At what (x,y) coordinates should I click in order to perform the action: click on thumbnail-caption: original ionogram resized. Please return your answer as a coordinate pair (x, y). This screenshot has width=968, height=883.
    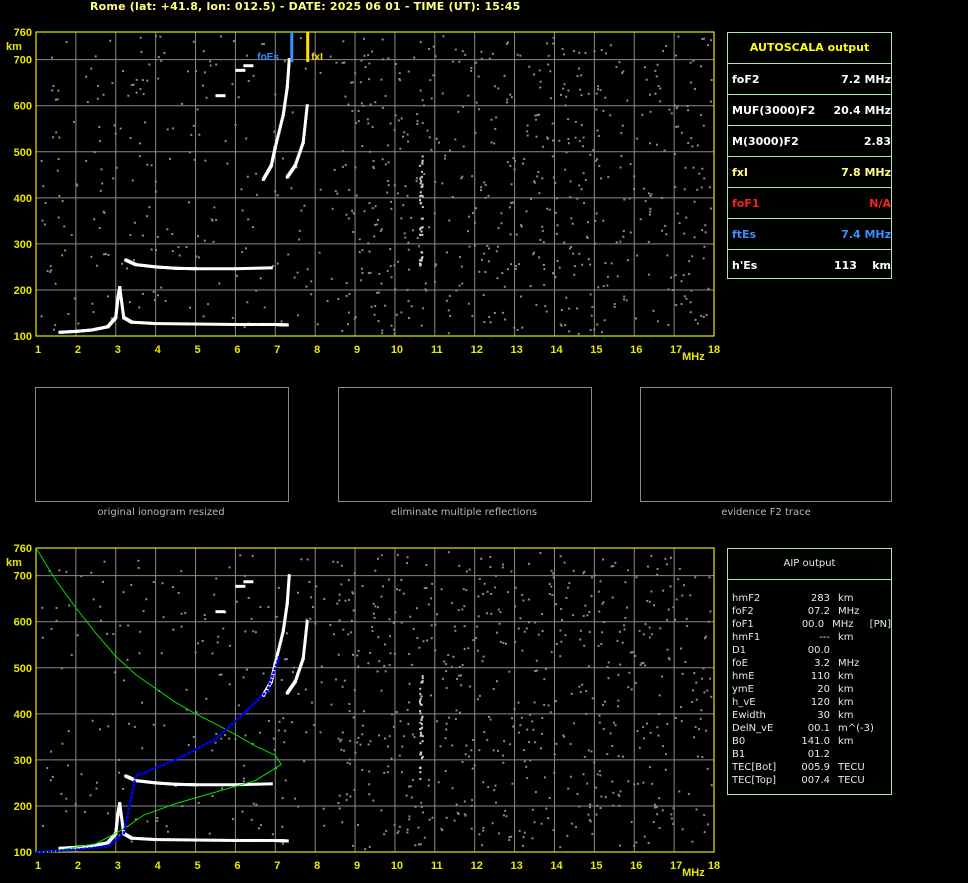
    Looking at the image, I should click on (161, 512).